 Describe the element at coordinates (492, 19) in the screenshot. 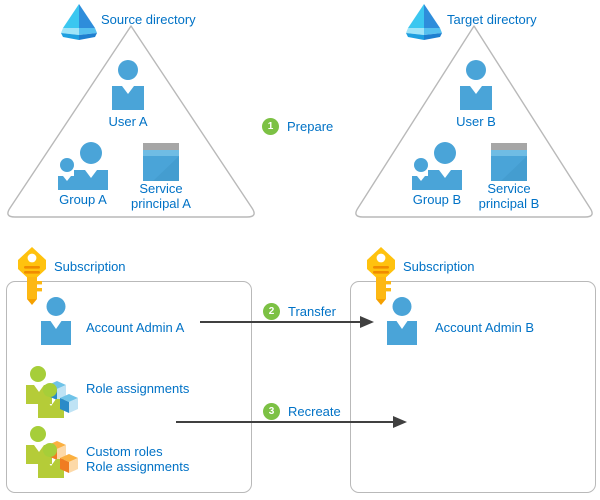

I see `target-directory-label: Target directory` at that location.